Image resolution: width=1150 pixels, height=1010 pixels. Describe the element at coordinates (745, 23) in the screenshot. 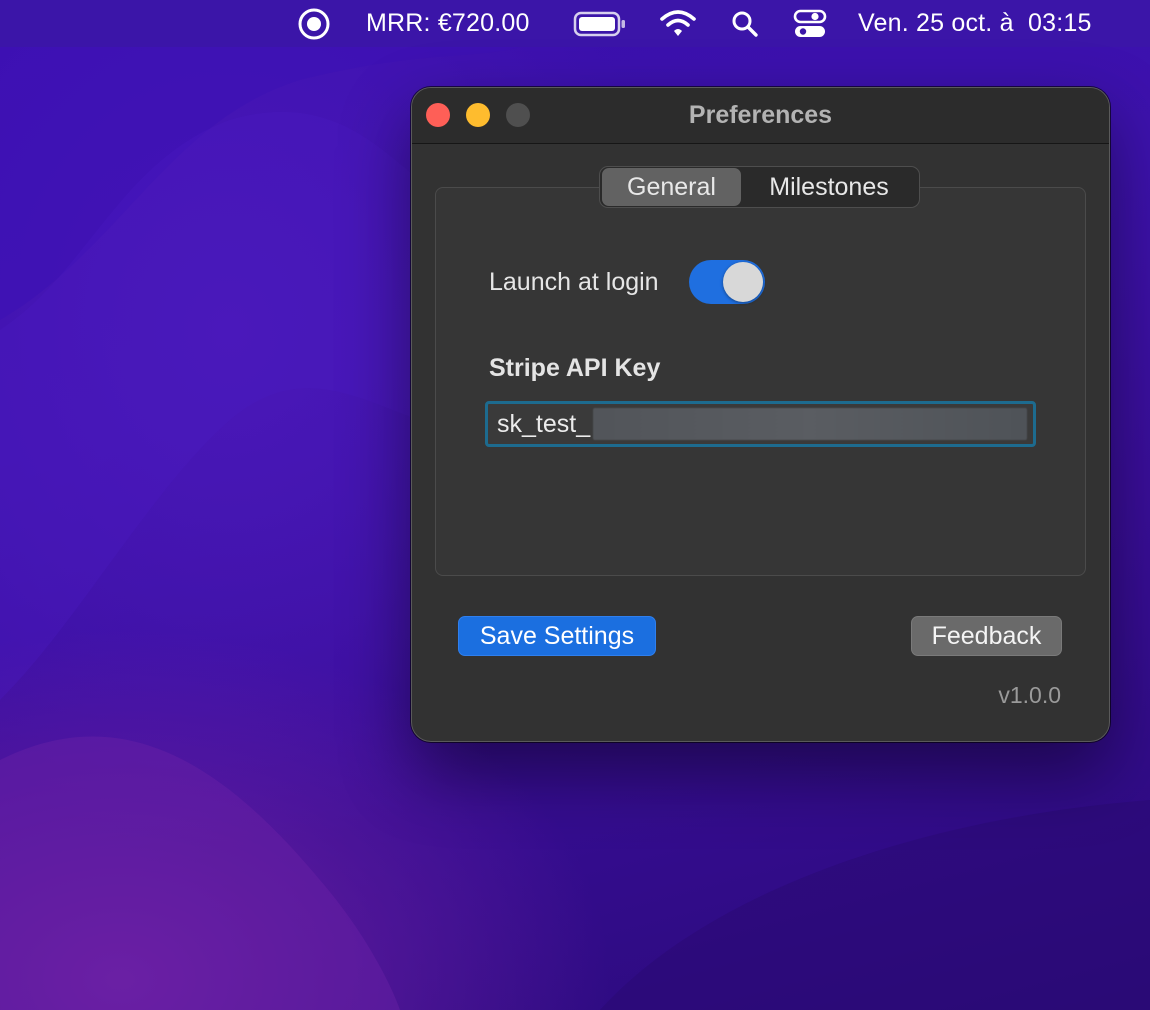

I see `search-icon` at that location.